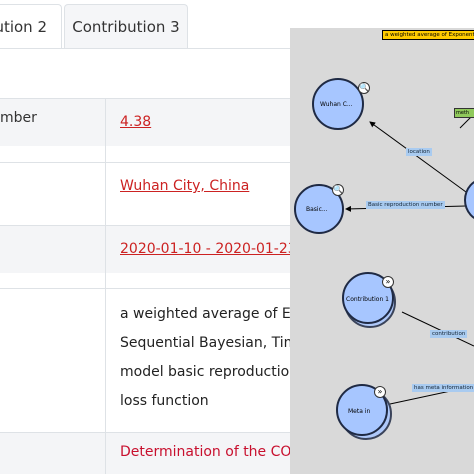 This screenshot has width=474, height=474. I want to click on column-divider, so click(105, 286).